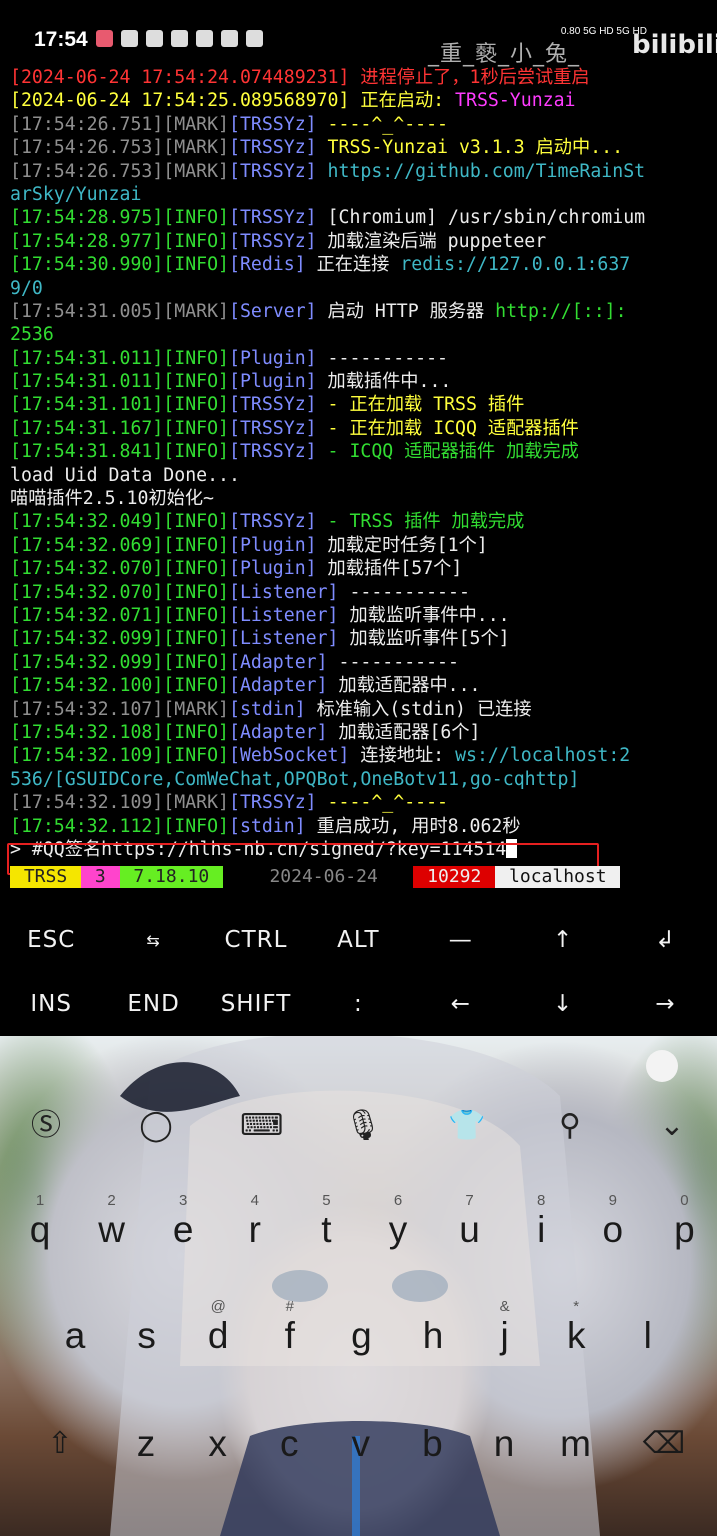  I want to click on key-label: b, so click(432, 1443).